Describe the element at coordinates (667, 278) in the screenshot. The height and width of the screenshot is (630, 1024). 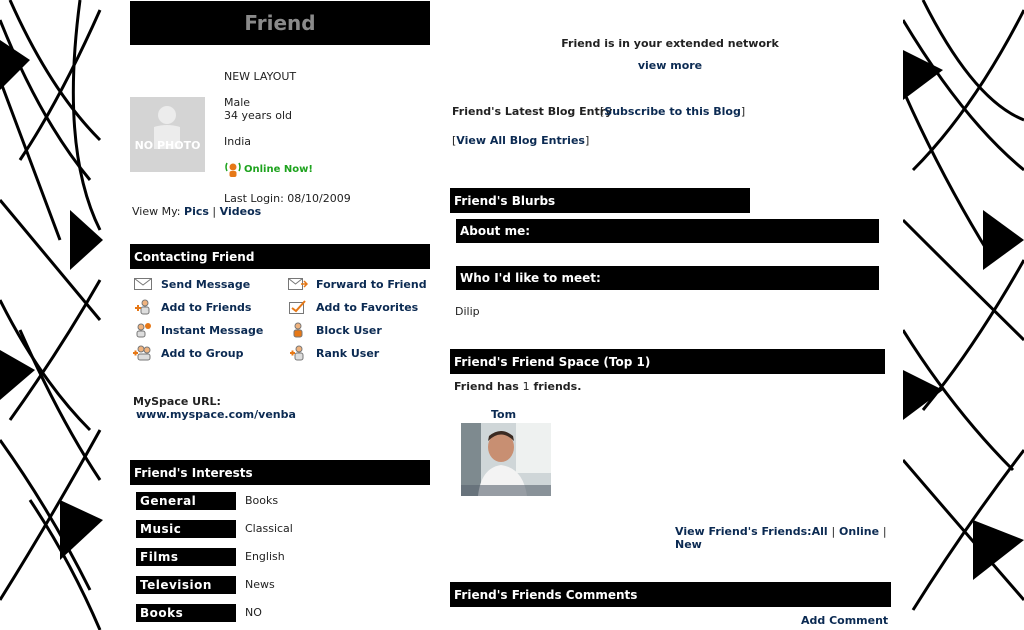
I see `like-to-meet-header: Who I'd like to meet:` at that location.